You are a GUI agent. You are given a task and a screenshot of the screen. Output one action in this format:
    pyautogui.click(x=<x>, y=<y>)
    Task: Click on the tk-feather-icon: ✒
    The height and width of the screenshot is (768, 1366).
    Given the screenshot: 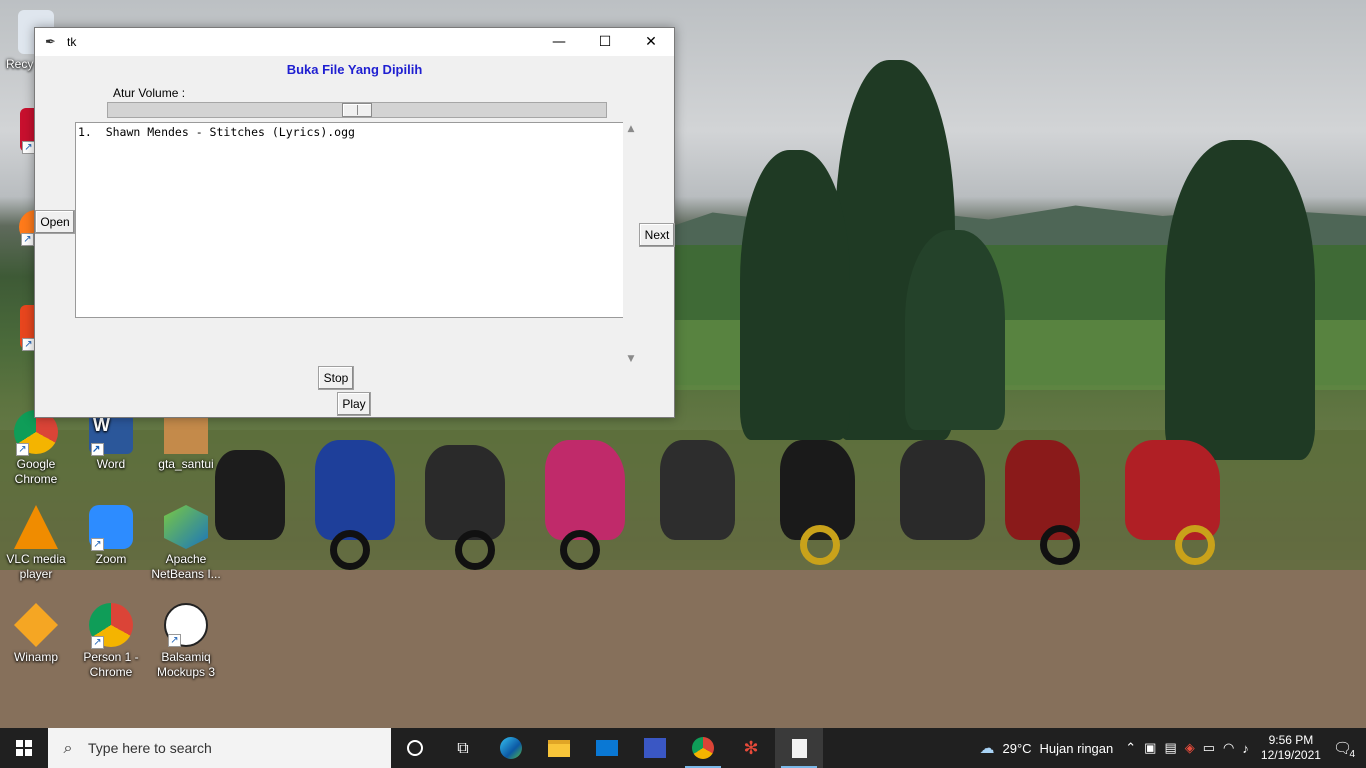 What is the action you would take?
    pyautogui.click(x=50, y=41)
    